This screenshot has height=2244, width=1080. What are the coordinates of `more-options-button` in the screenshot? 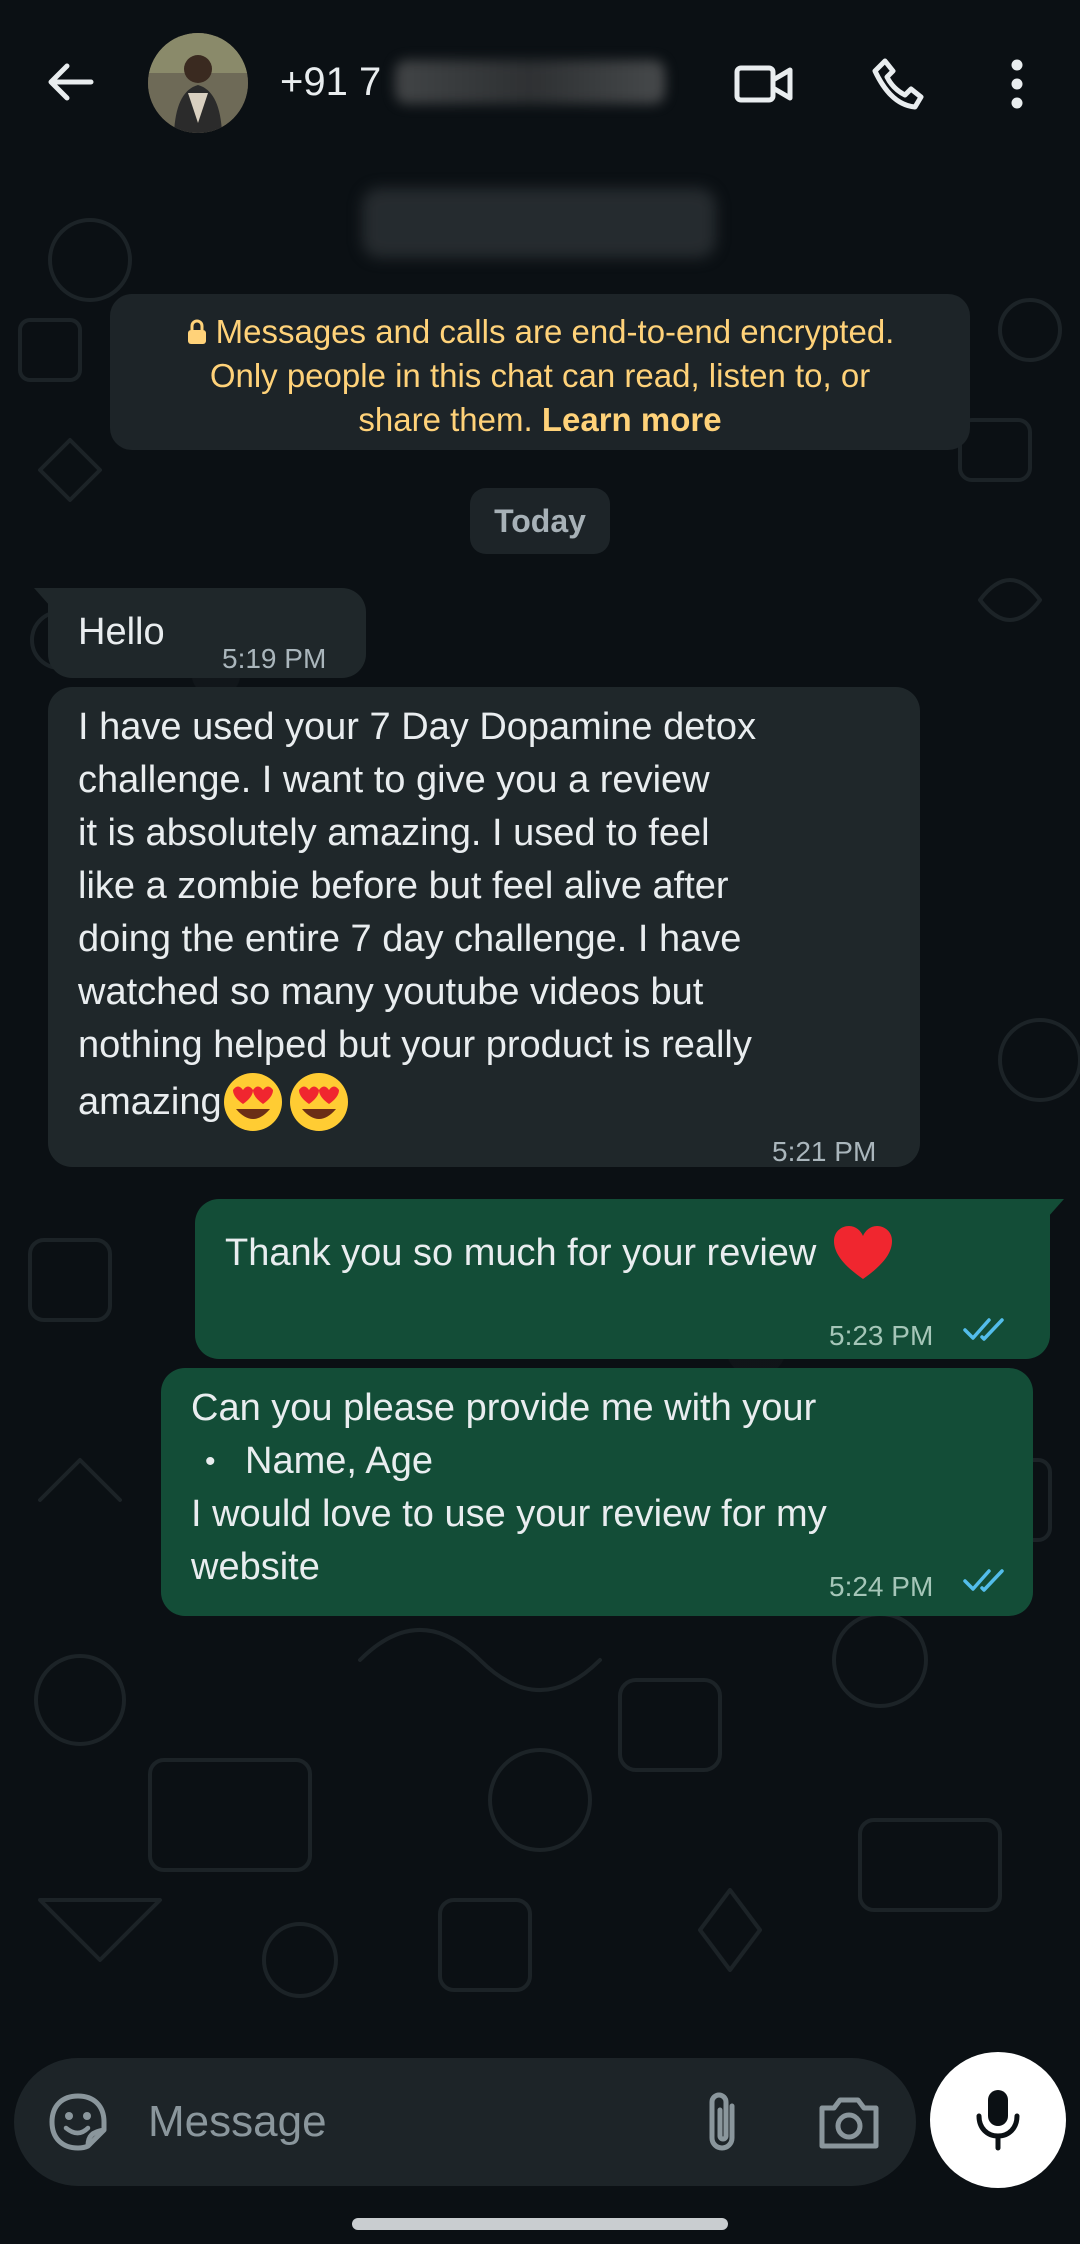 It's located at (1017, 84).